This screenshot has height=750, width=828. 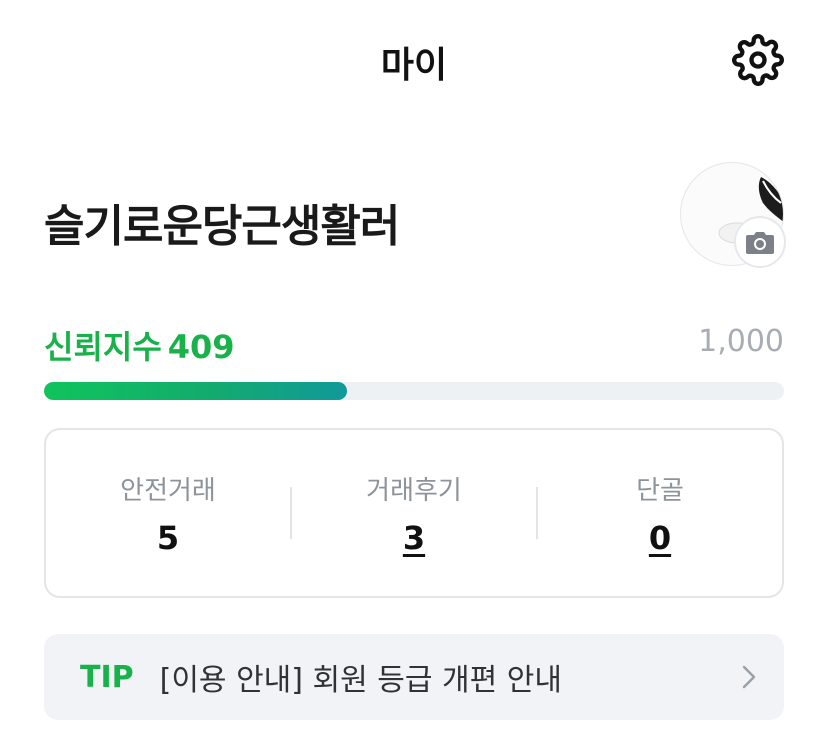 I want to click on profile-nickname: 슬기로운당근생활러, so click(x=222, y=226).